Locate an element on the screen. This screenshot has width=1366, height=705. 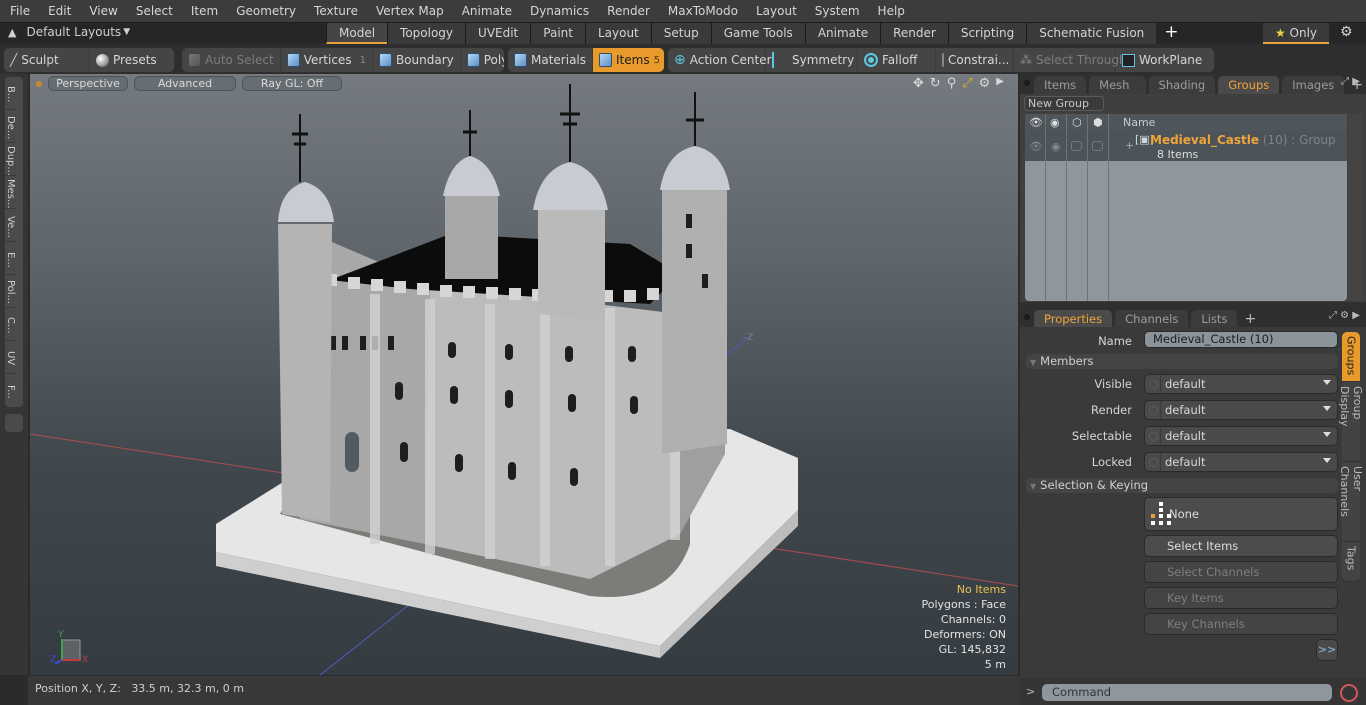
maximize-icon: ⤢ is located at coordinates (967, 83).